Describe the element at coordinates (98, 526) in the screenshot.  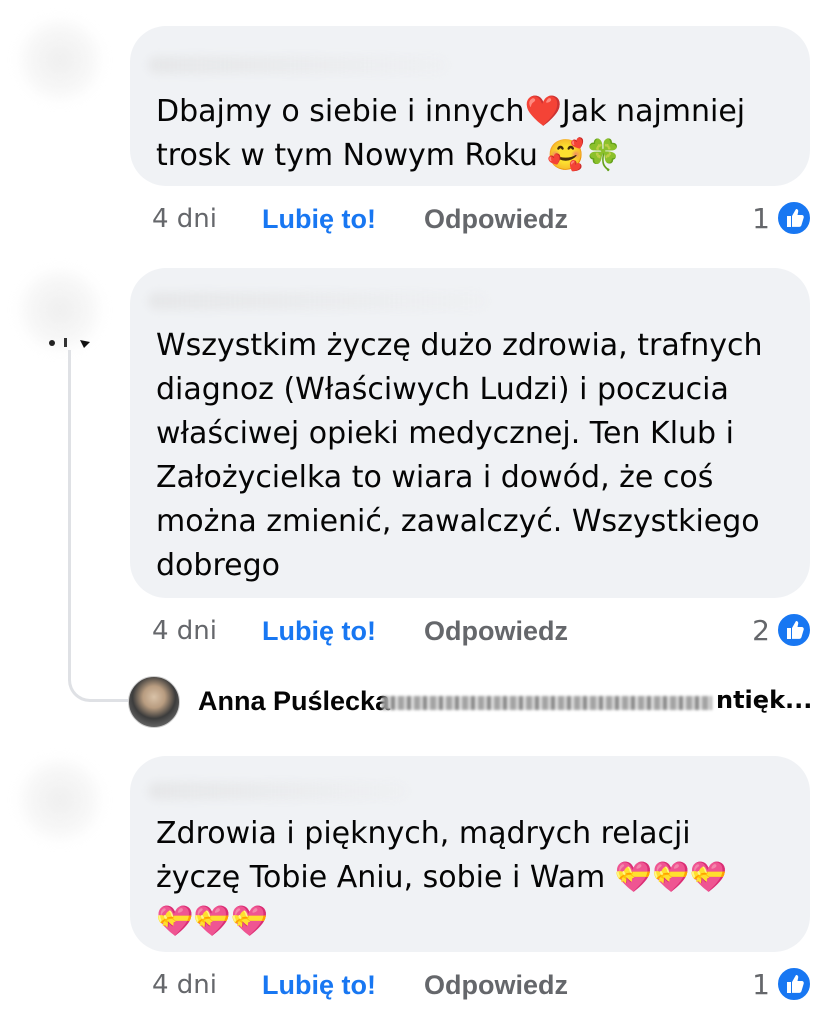
I see `reply-thread-line` at that location.